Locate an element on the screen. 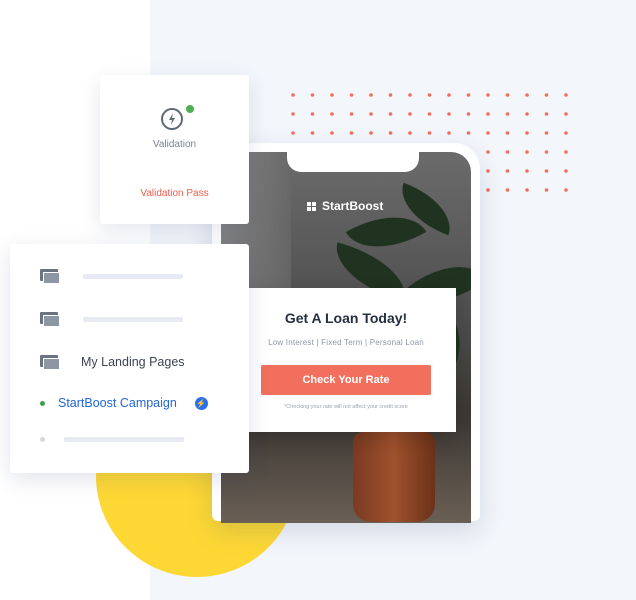  list-item-my-landing-pages: My Landing Pages is located at coordinates (112, 362).